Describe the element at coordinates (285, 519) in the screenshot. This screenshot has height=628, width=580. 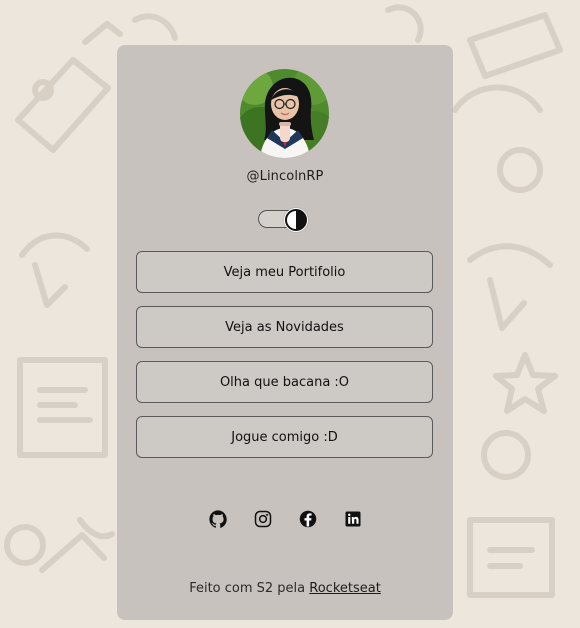
I see `social-links` at that location.